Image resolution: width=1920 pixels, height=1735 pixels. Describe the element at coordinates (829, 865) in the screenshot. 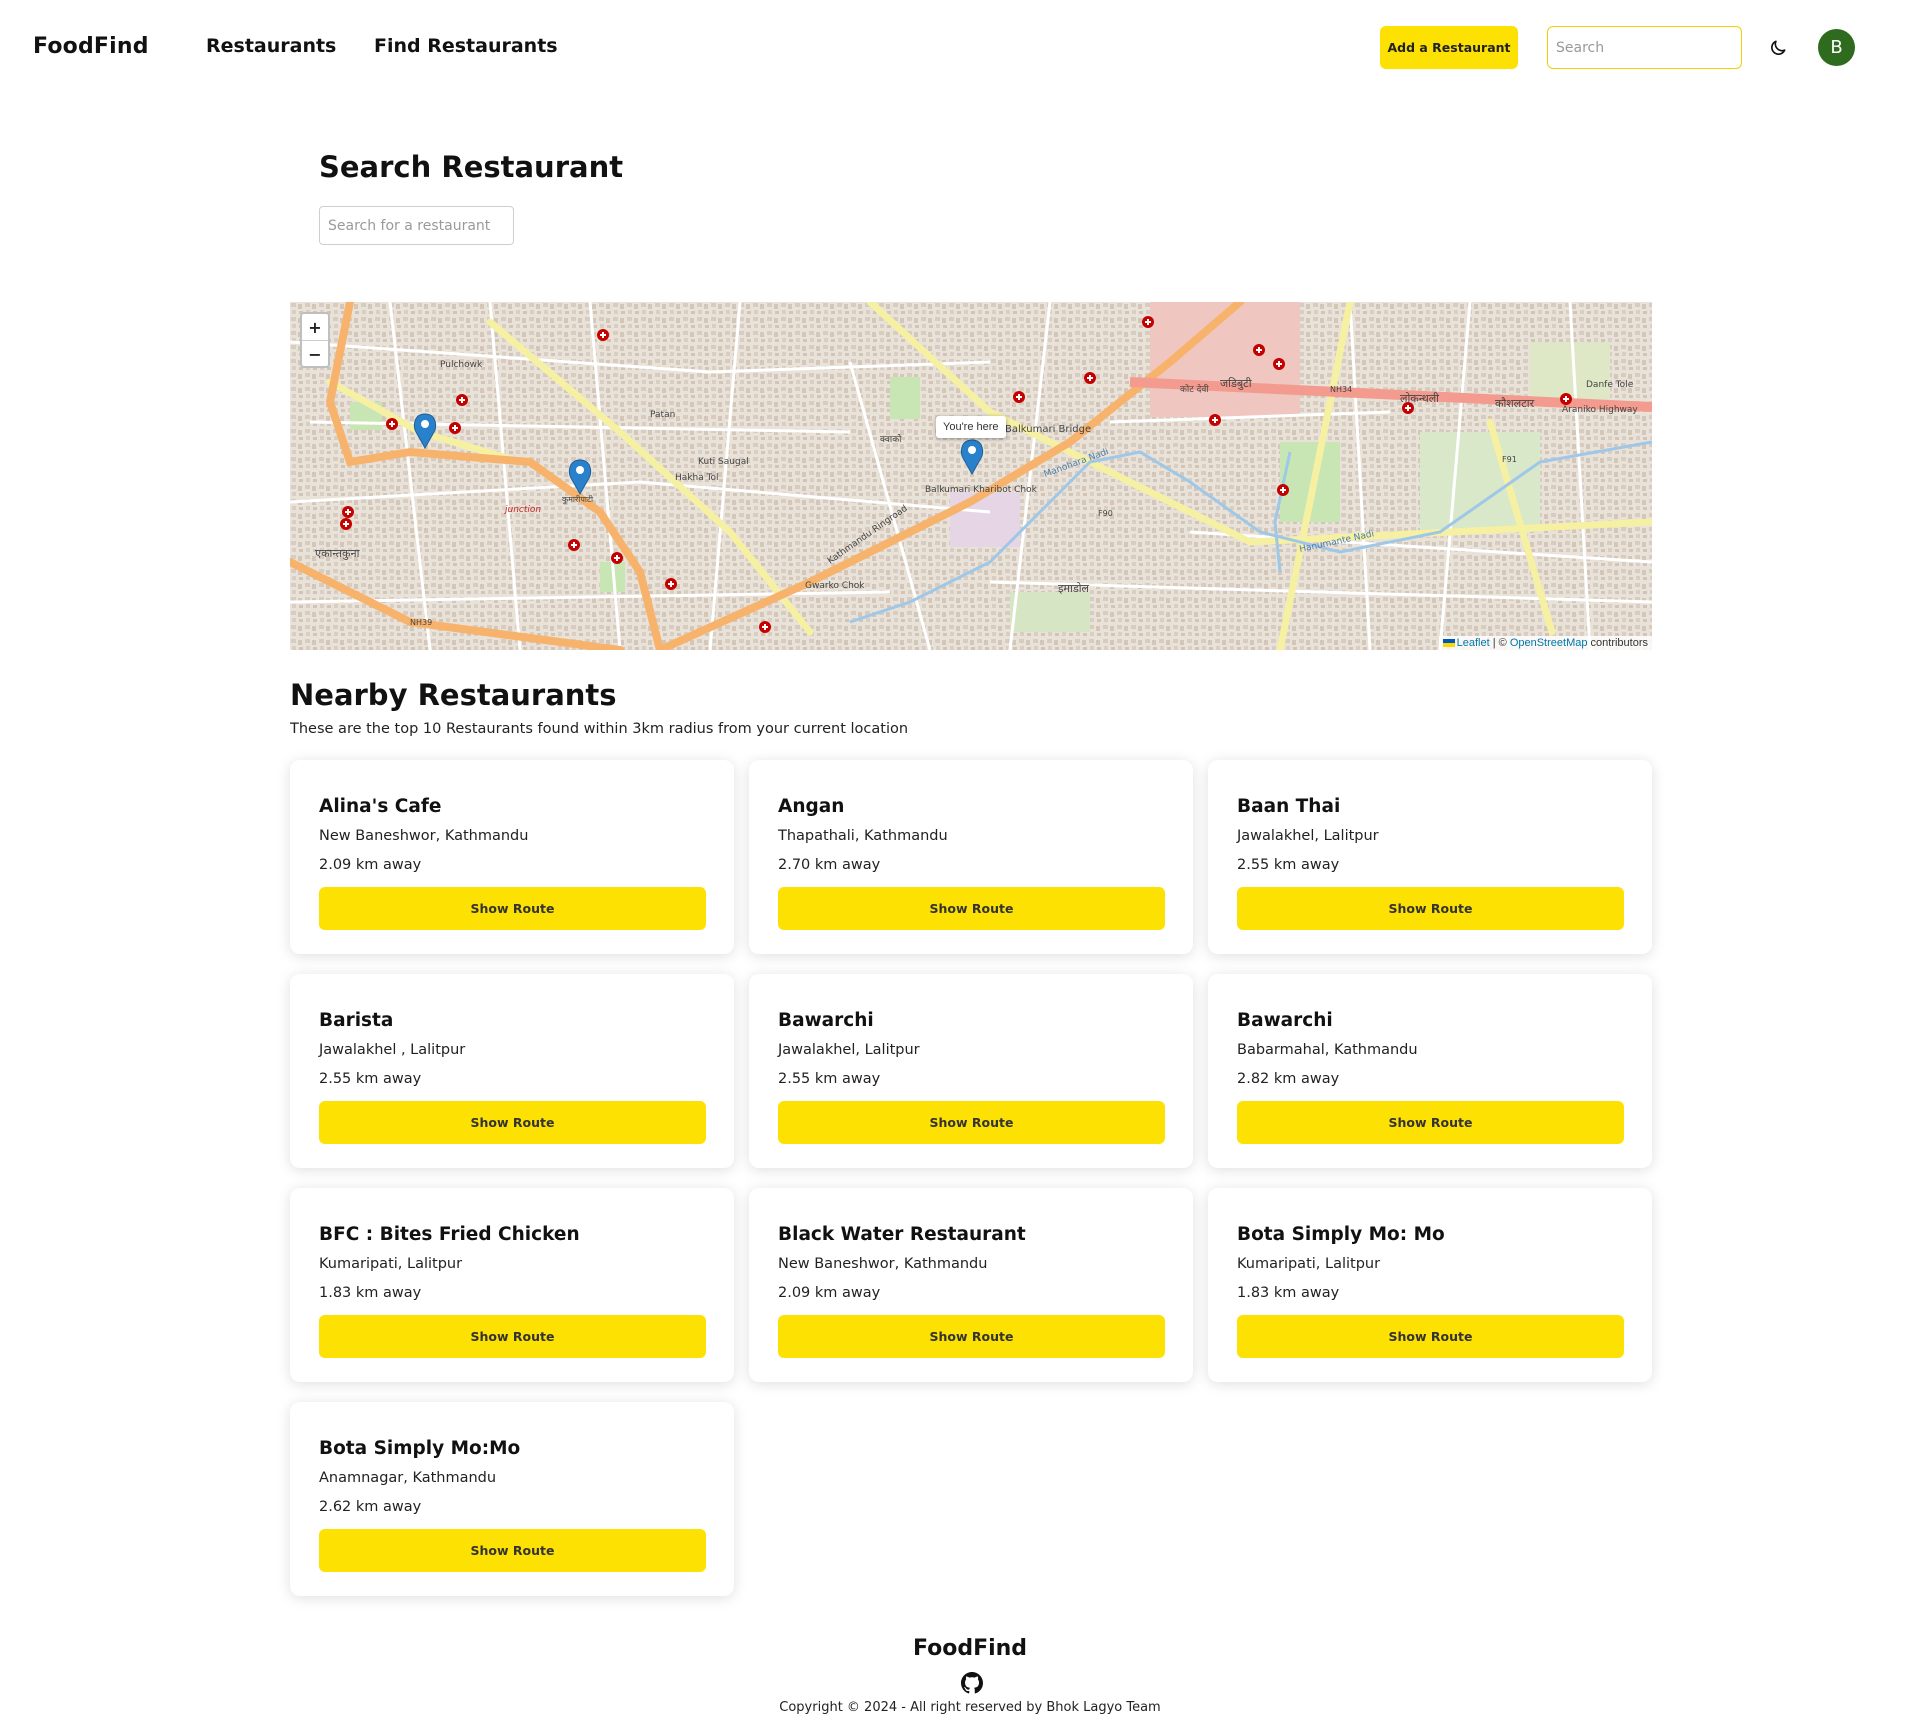

I see `restaurant-distance: 2.70 km away` at that location.